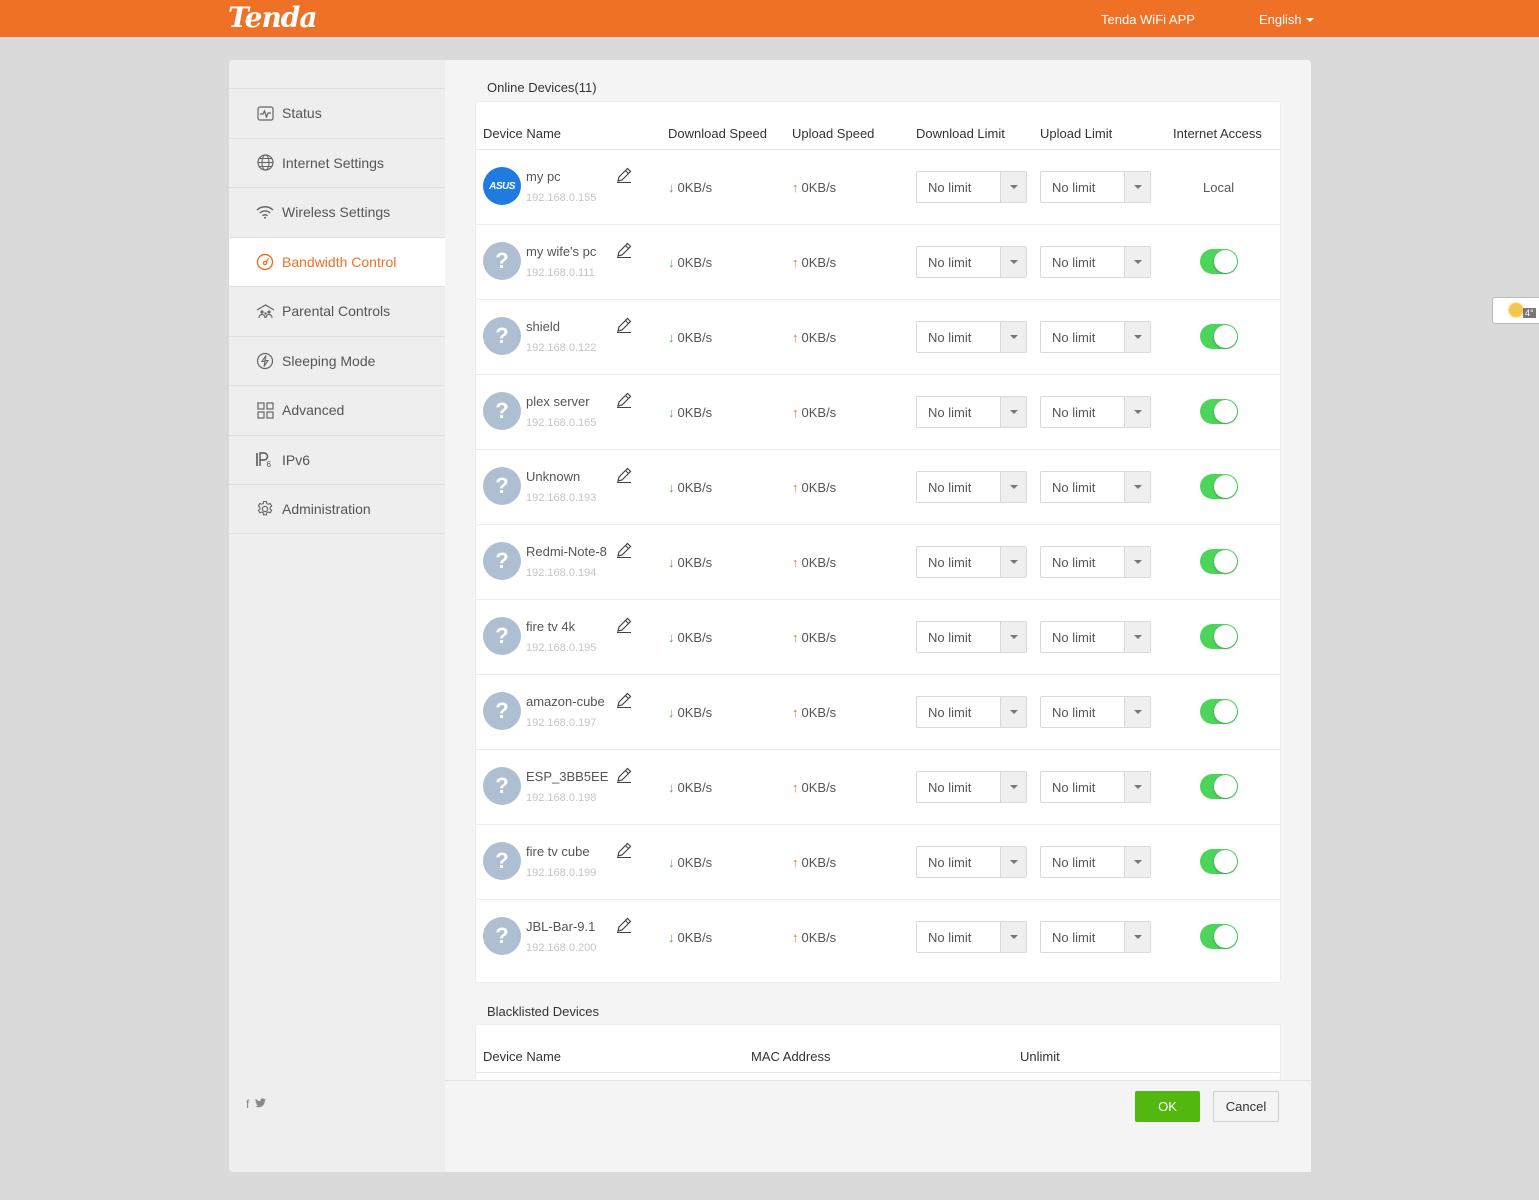 The height and width of the screenshot is (1200, 1539). What do you see at coordinates (337, 360) in the screenshot?
I see `sidebar-item-sleeping-mode: Sleeping Mode` at bounding box center [337, 360].